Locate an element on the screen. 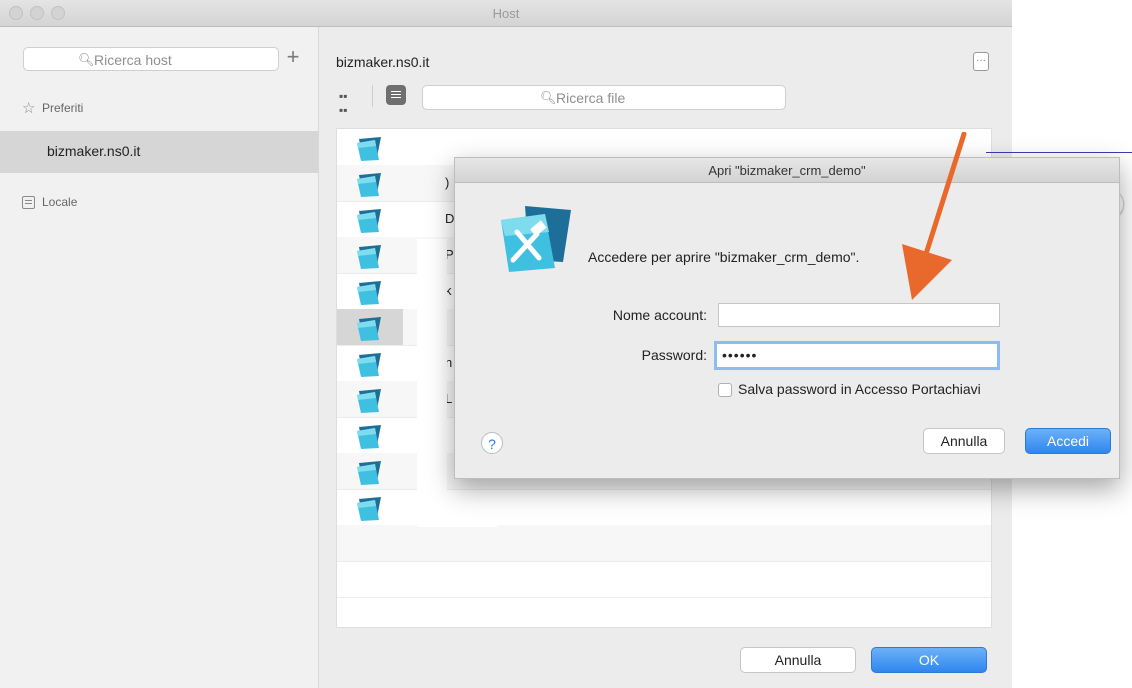  file-search-placeholder: Ricerca file is located at coordinates (591, 98).